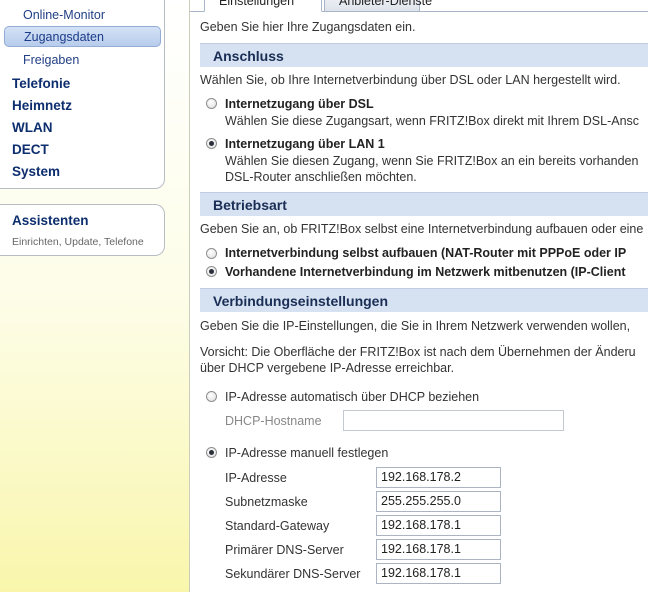 The width and height of the screenshot is (648, 592). What do you see at coordinates (30, 149) in the screenshot?
I see `nav-dect: DECT` at bounding box center [30, 149].